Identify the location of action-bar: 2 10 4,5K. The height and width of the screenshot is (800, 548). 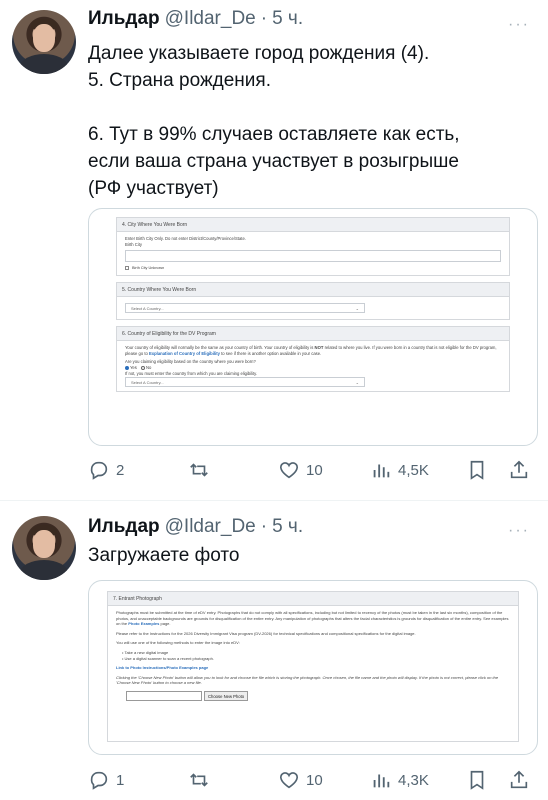
(313, 470).